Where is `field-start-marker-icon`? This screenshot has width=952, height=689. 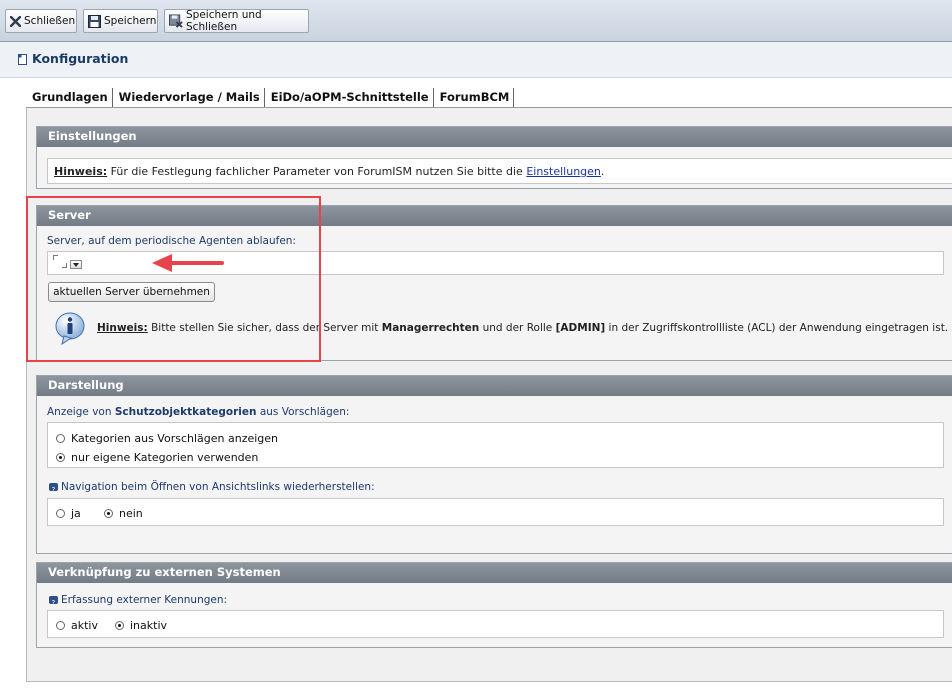
field-start-marker-icon is located at coordinates (55, 257).